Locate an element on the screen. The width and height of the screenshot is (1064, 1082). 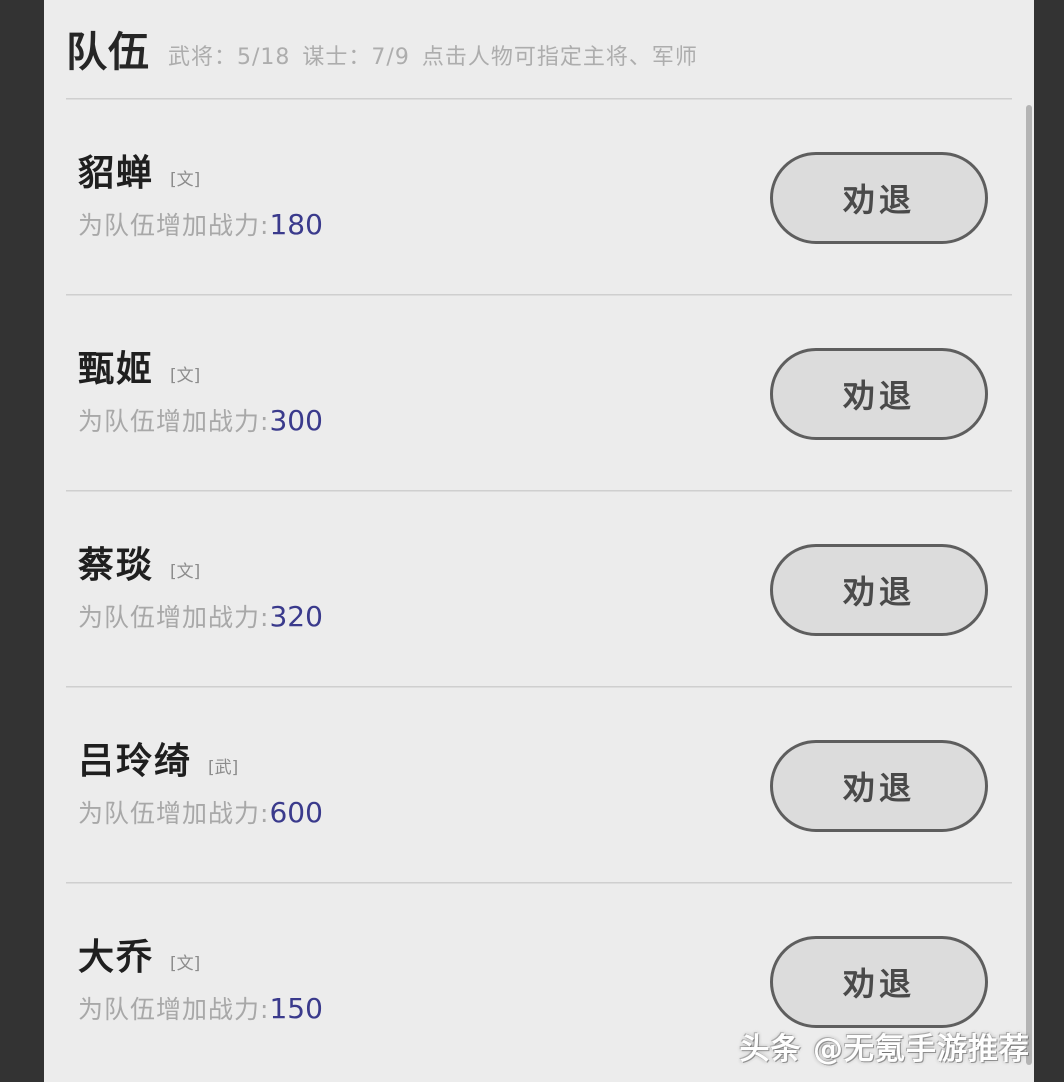
hero-power-line: 为队伍增加战力:600 is located at coordinates (424, 812).